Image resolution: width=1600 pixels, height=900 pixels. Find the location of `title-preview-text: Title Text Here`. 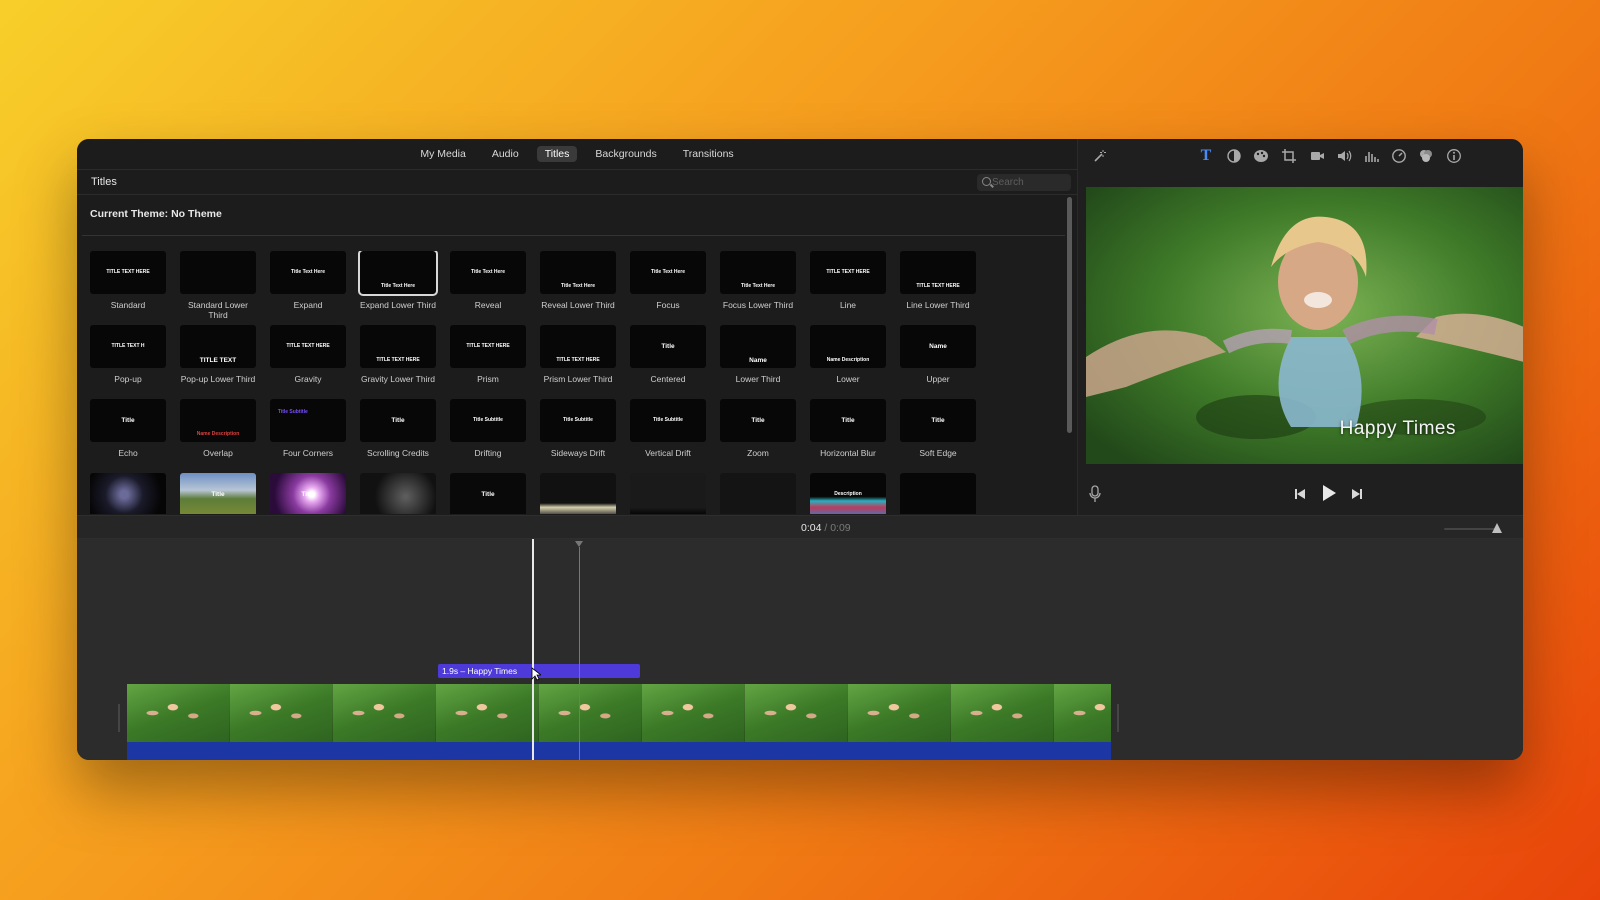

title-preview-text: Title Text Here is located at coordinates (668, 272).